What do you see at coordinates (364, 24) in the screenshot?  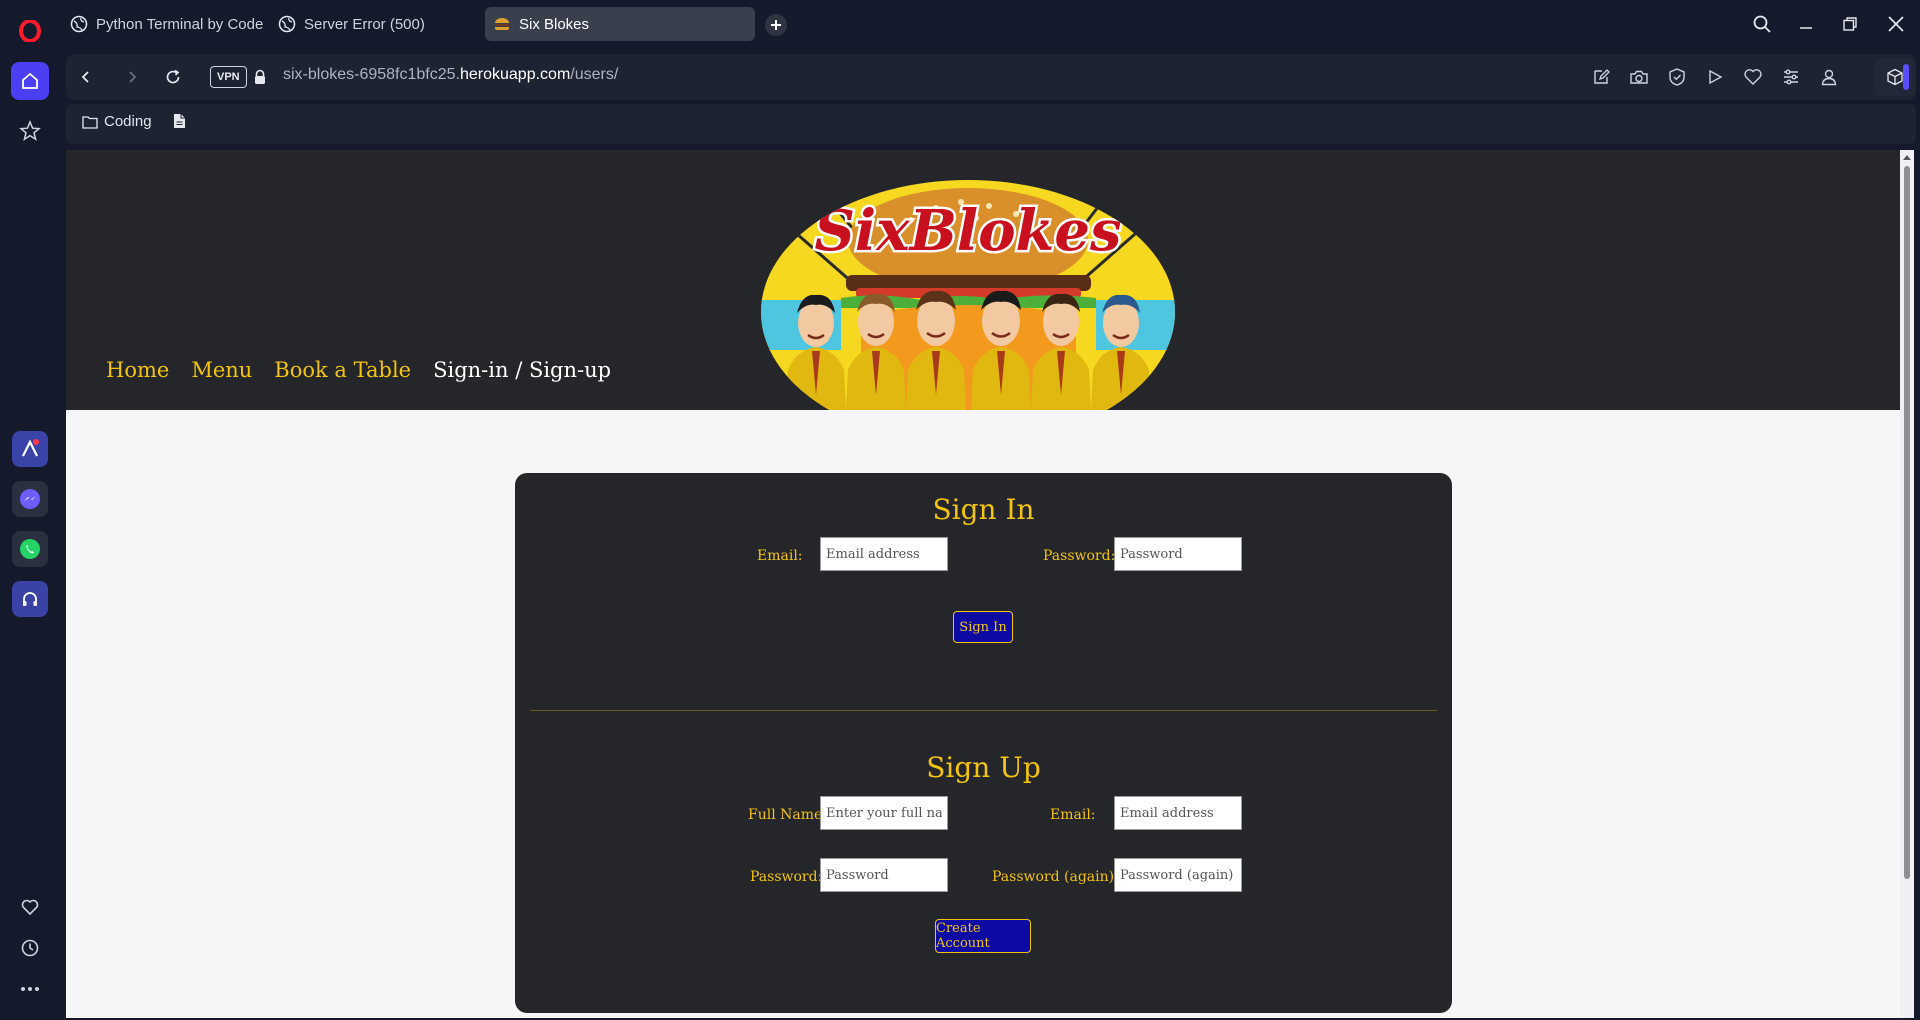 I see `tab-label: Server Error (500)` at bounding box center [364, 24].